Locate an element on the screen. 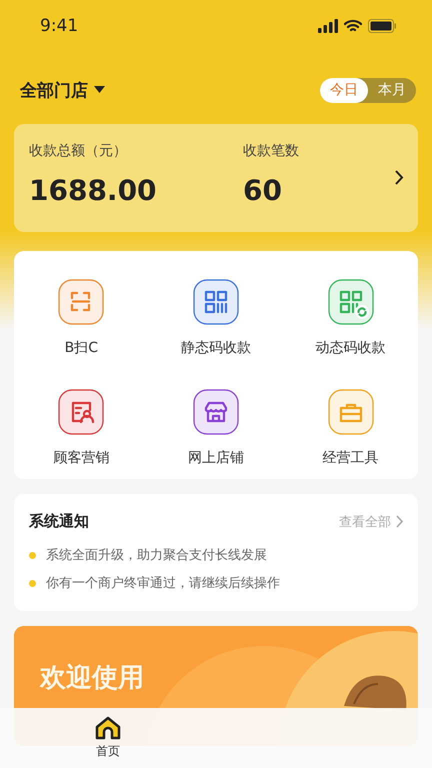  store-picker: 全部门店 is located at coordinates (62, 90).